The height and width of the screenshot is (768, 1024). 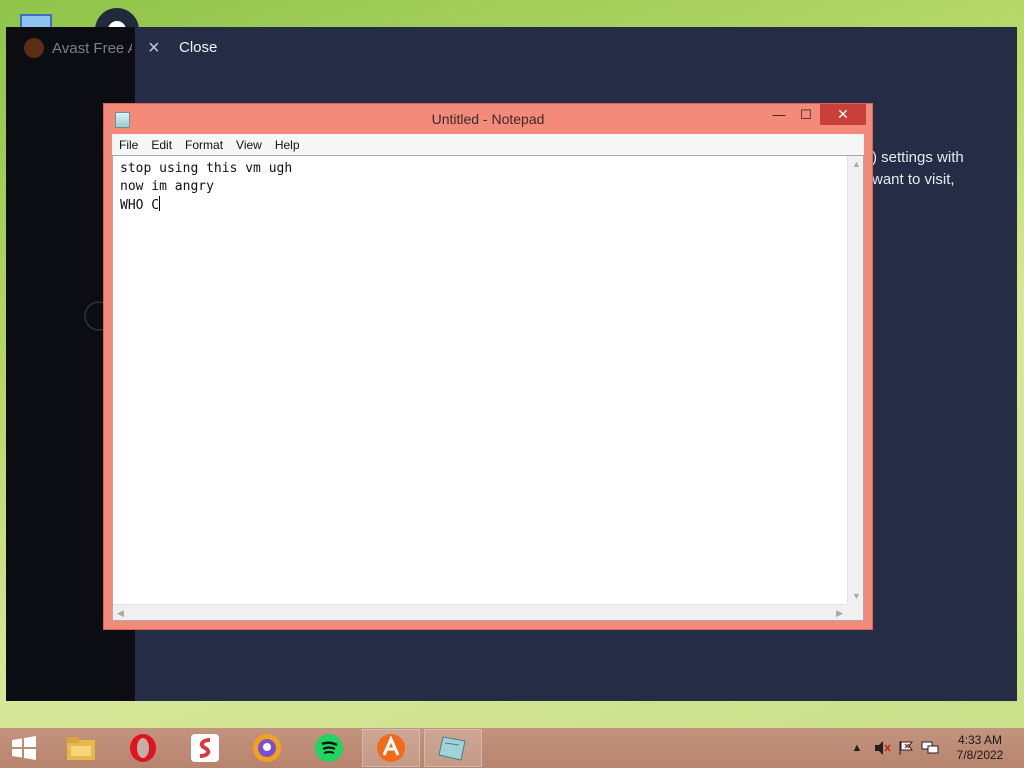 What do you see at coordinates (806, 114) in the screenshot?
I see `maximize-button: ☐` at bounding box center [806, 114].